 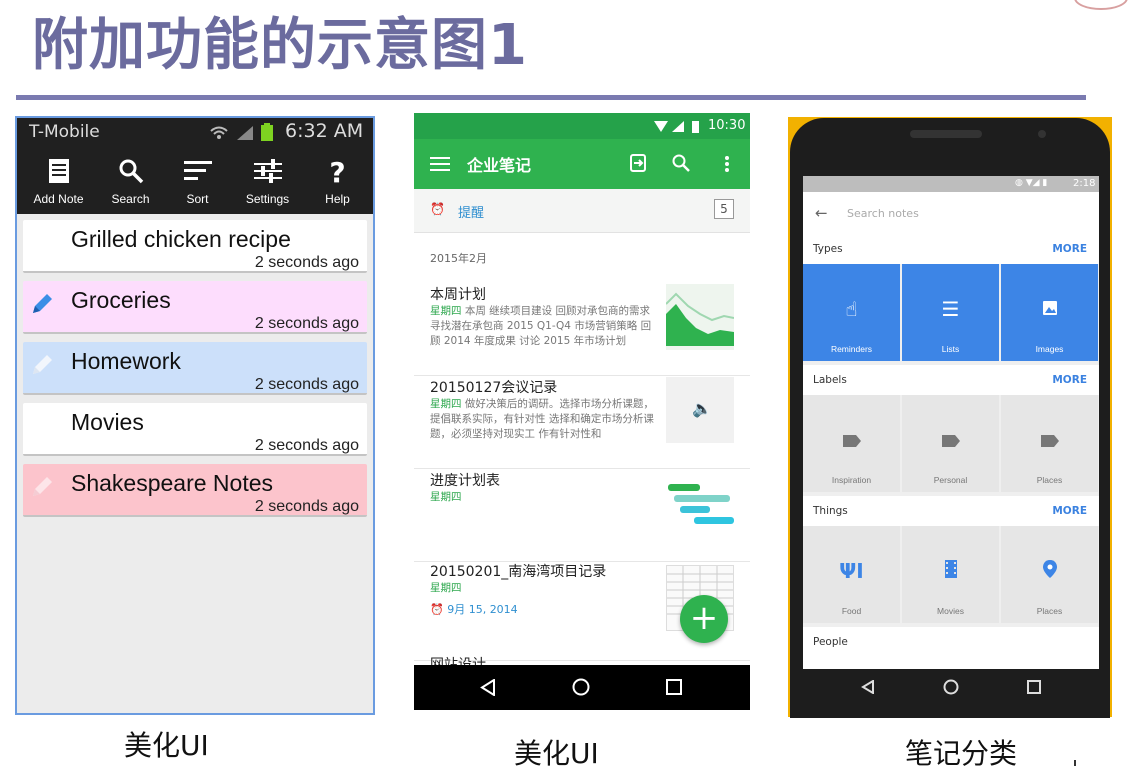 What do you see at coordinates (851, 309) in the screenshot?
I see `touch-icon: ☝` at bounding box center [851, 309].